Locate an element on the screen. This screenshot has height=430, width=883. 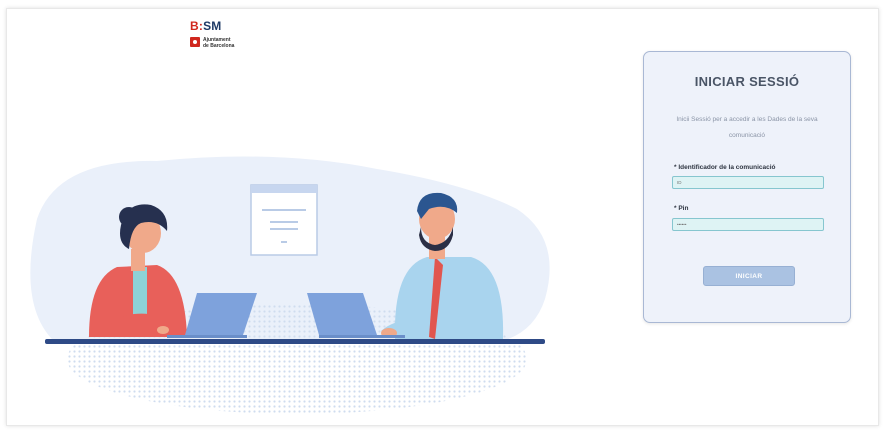
login-title: INICIAR SESSIÓ is located at coordinates (747, 81).